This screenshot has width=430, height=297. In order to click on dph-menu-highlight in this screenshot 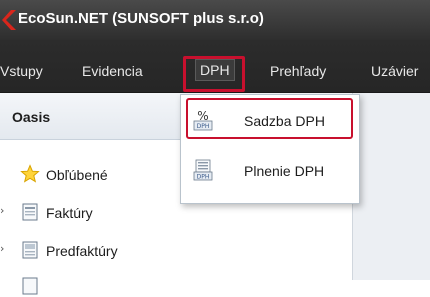, I will do `click(214, 74)`.